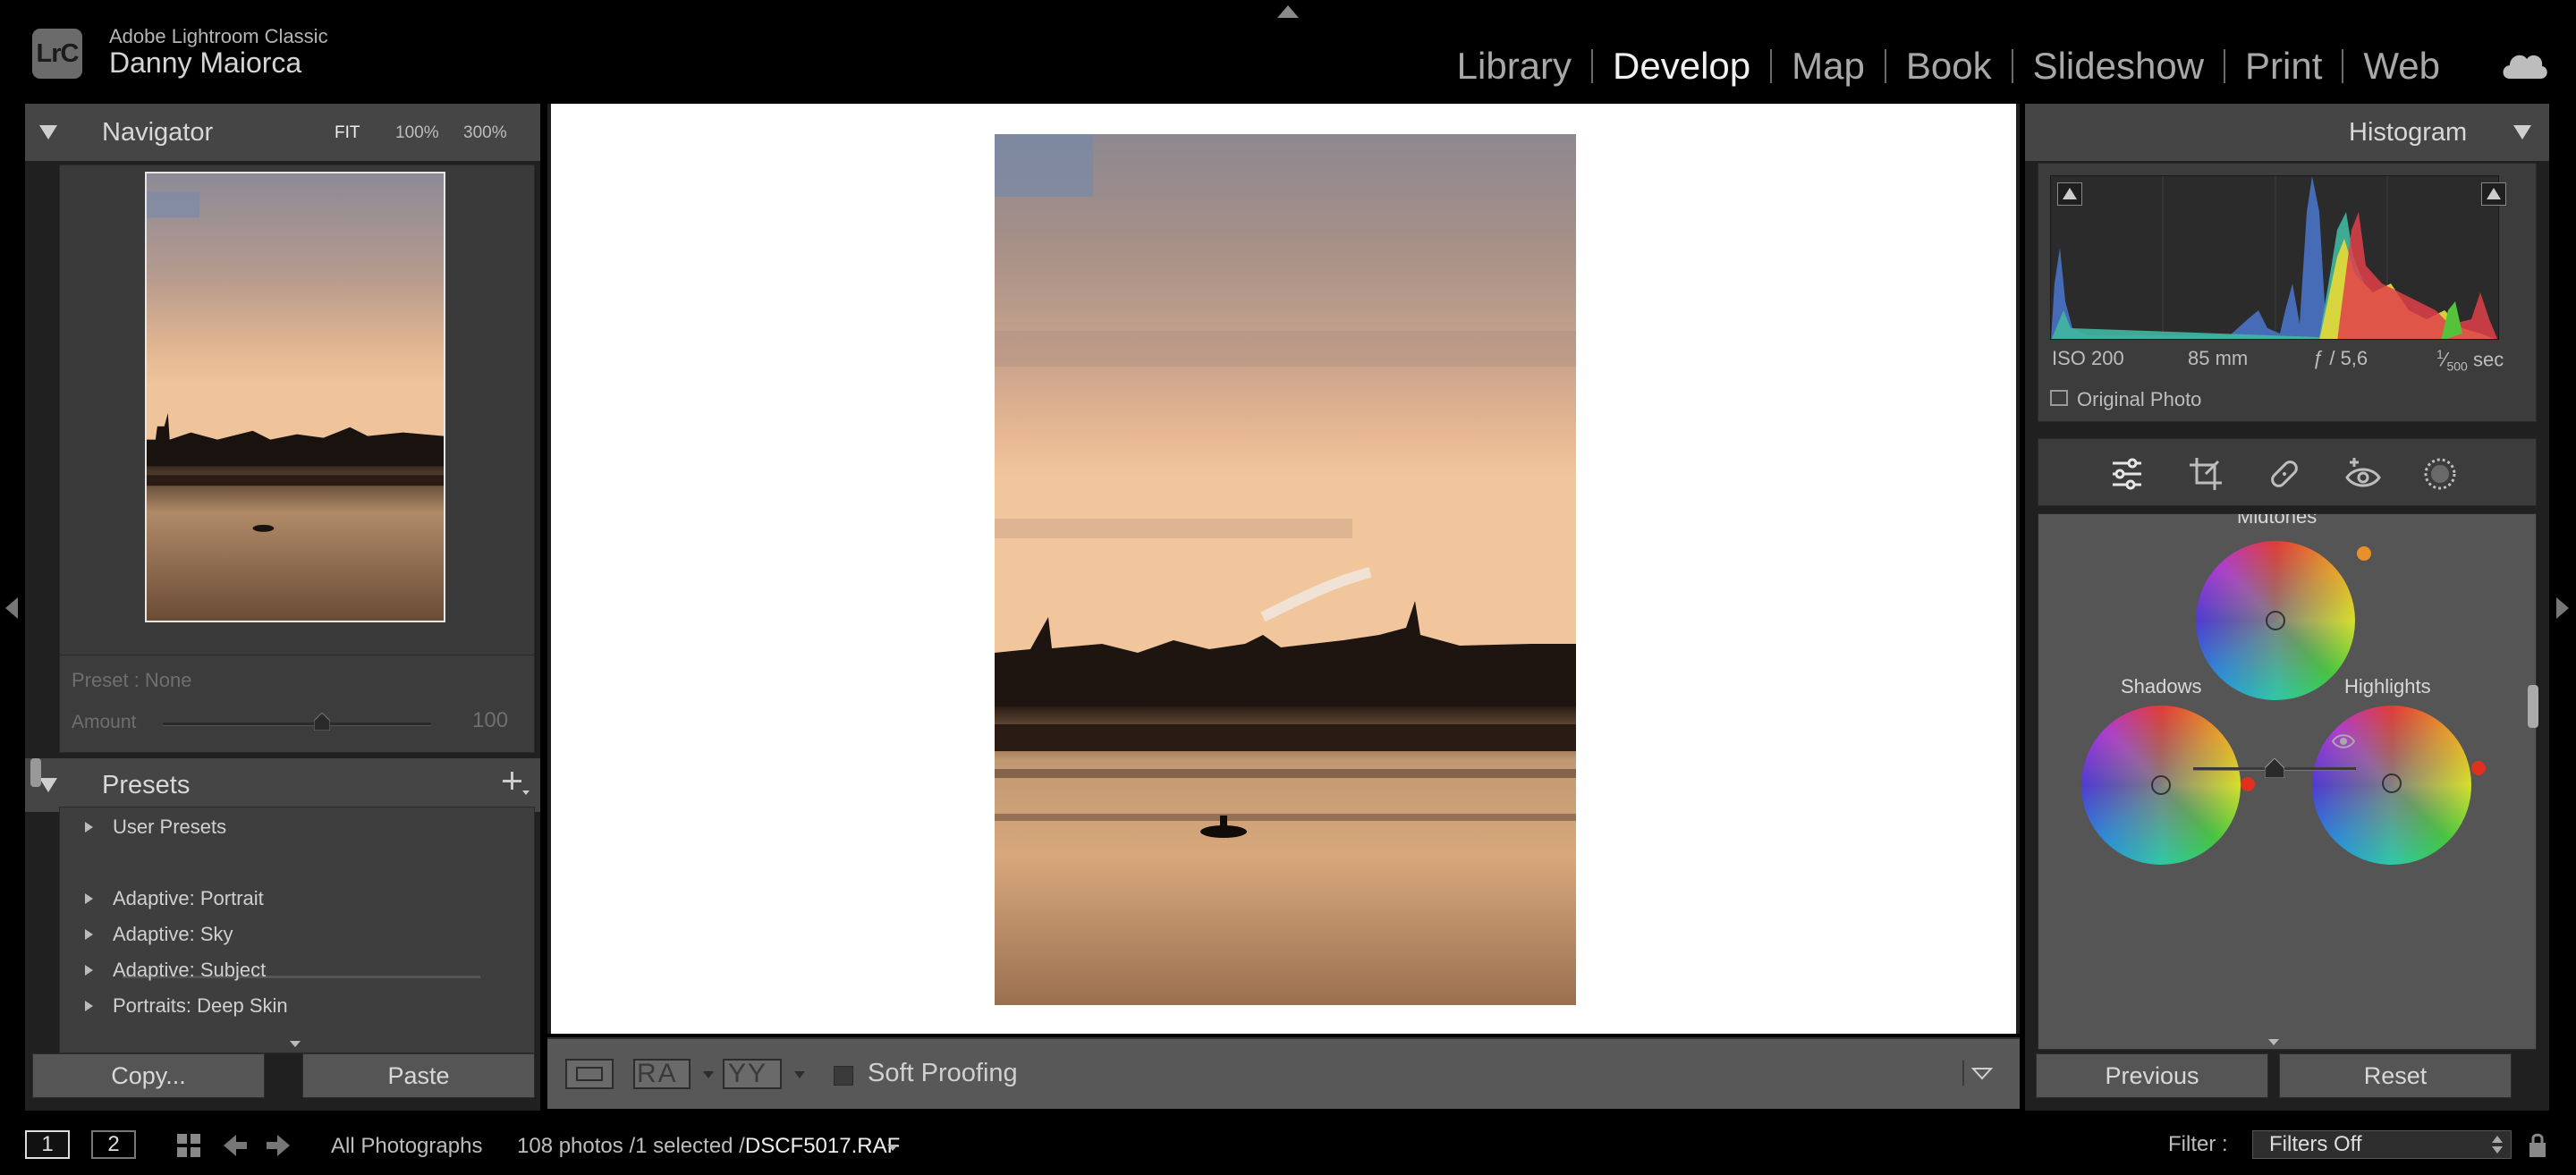 The image size is (2576, 1175). Describe the element at coordinates (2274, 768) in the screenshot. I see `midtones-luminance-slider-thumb` at that location.